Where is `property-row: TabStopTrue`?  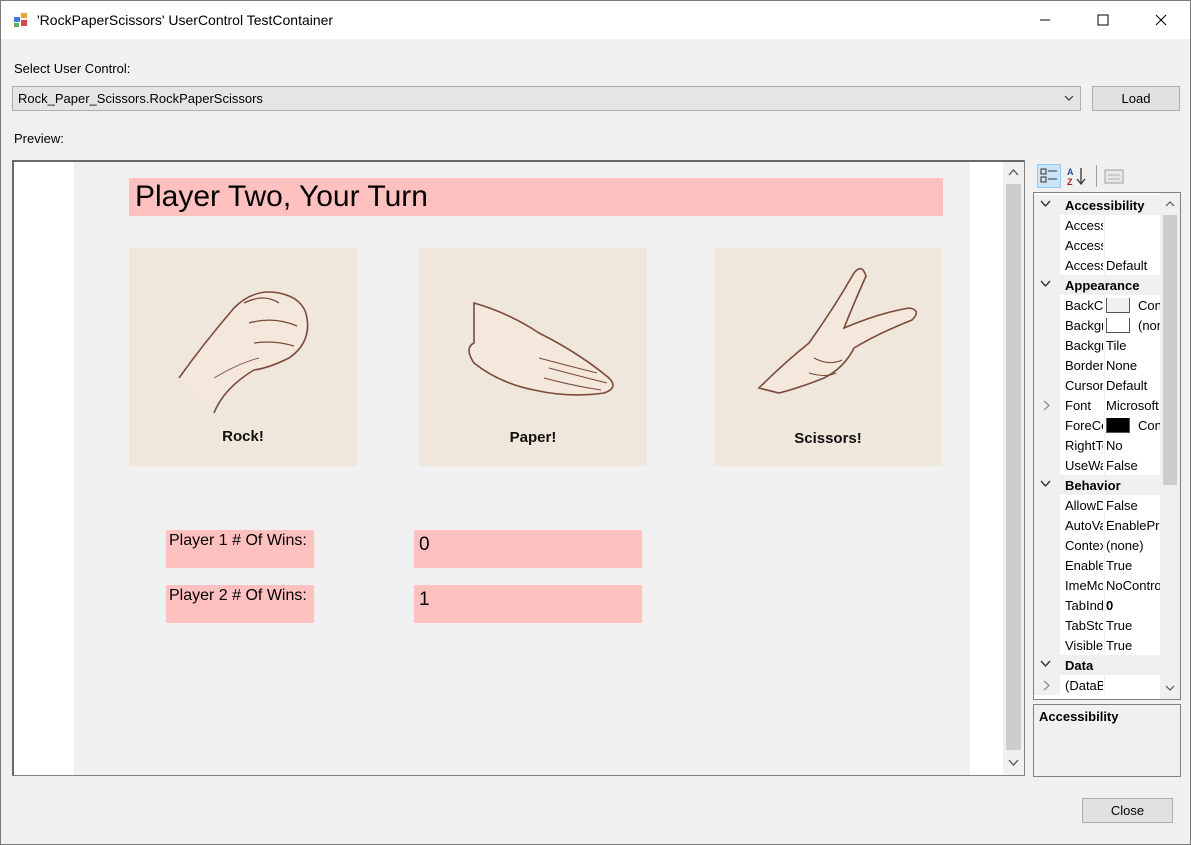 property-row: TabStopTrue is located at coordinates (1097, 625).